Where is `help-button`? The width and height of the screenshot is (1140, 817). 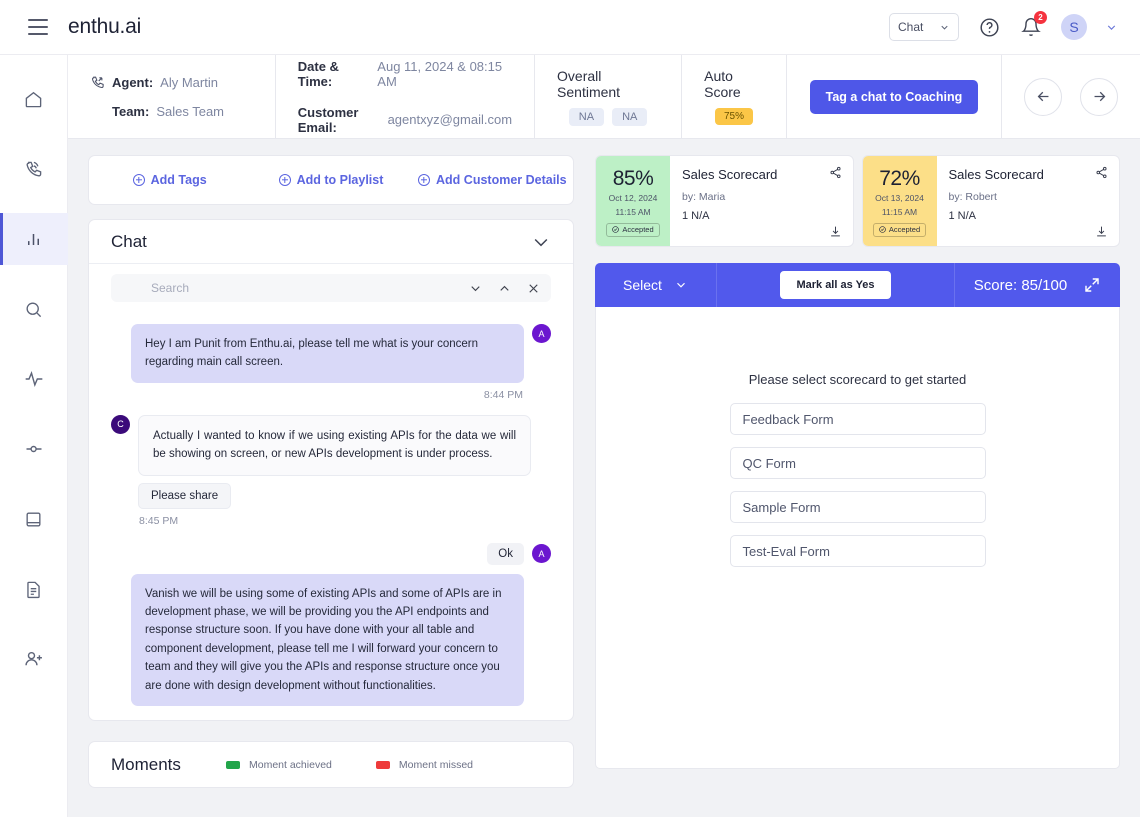 help-button is located at coordinates (989, 27).